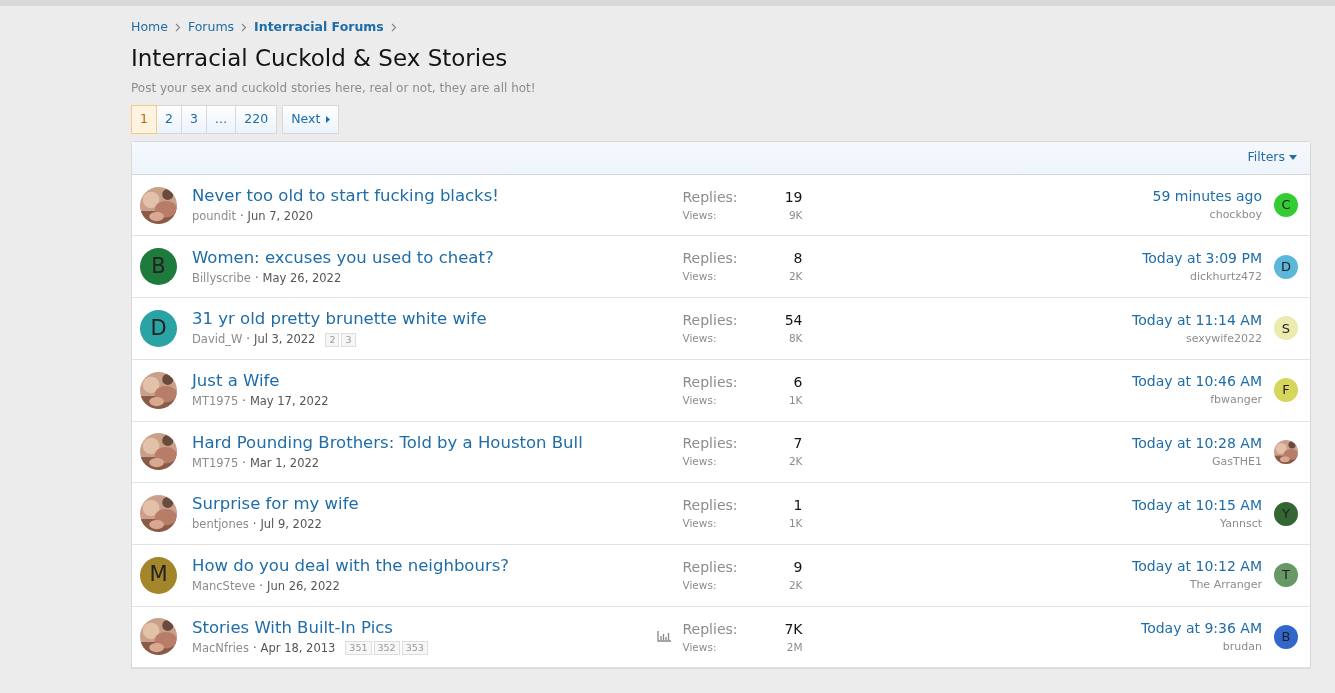 This screenshot has width=1335, height=693. What do you see at coordinates (1197, 444) in the screenshot?
I see `last-post-time: Today at 10:28 AM` at bounding box center [1197, 444].